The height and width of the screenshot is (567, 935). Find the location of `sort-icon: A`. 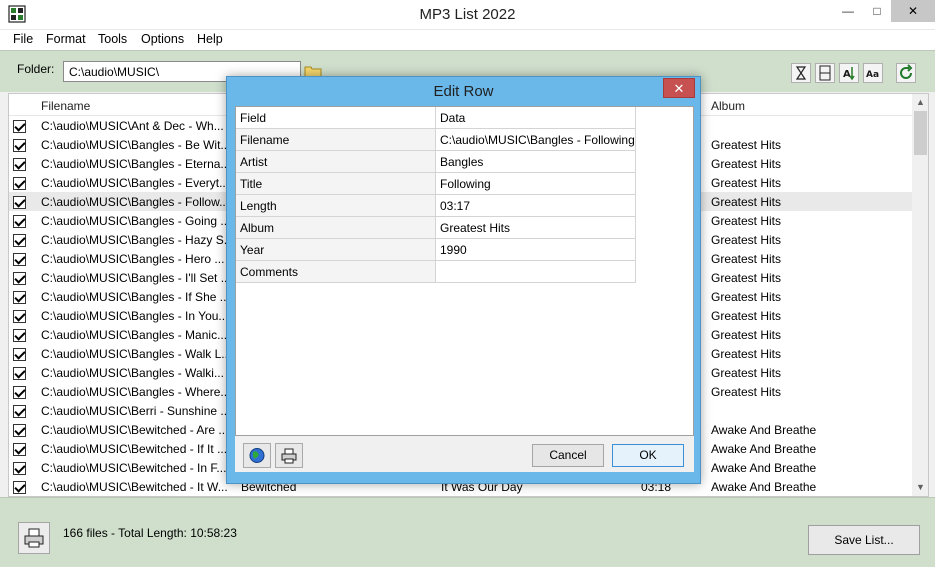

sort-icon: A is located at coordinates (849, 73).